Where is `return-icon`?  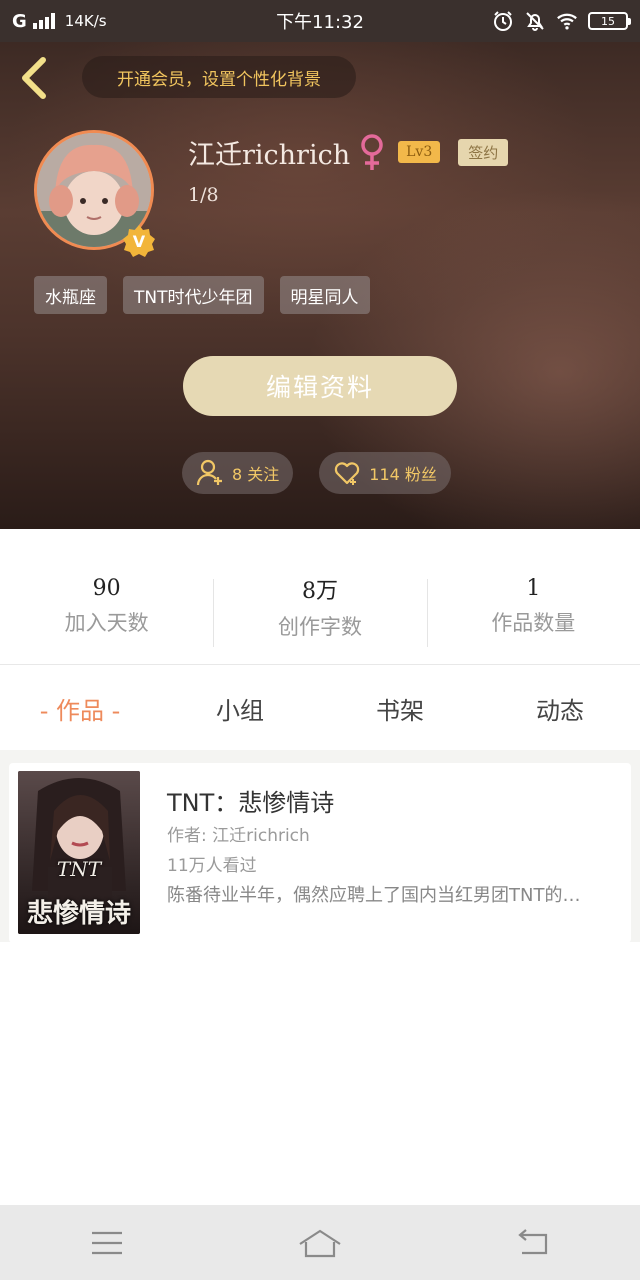
return-icon is located at coordinates (533, 1241).